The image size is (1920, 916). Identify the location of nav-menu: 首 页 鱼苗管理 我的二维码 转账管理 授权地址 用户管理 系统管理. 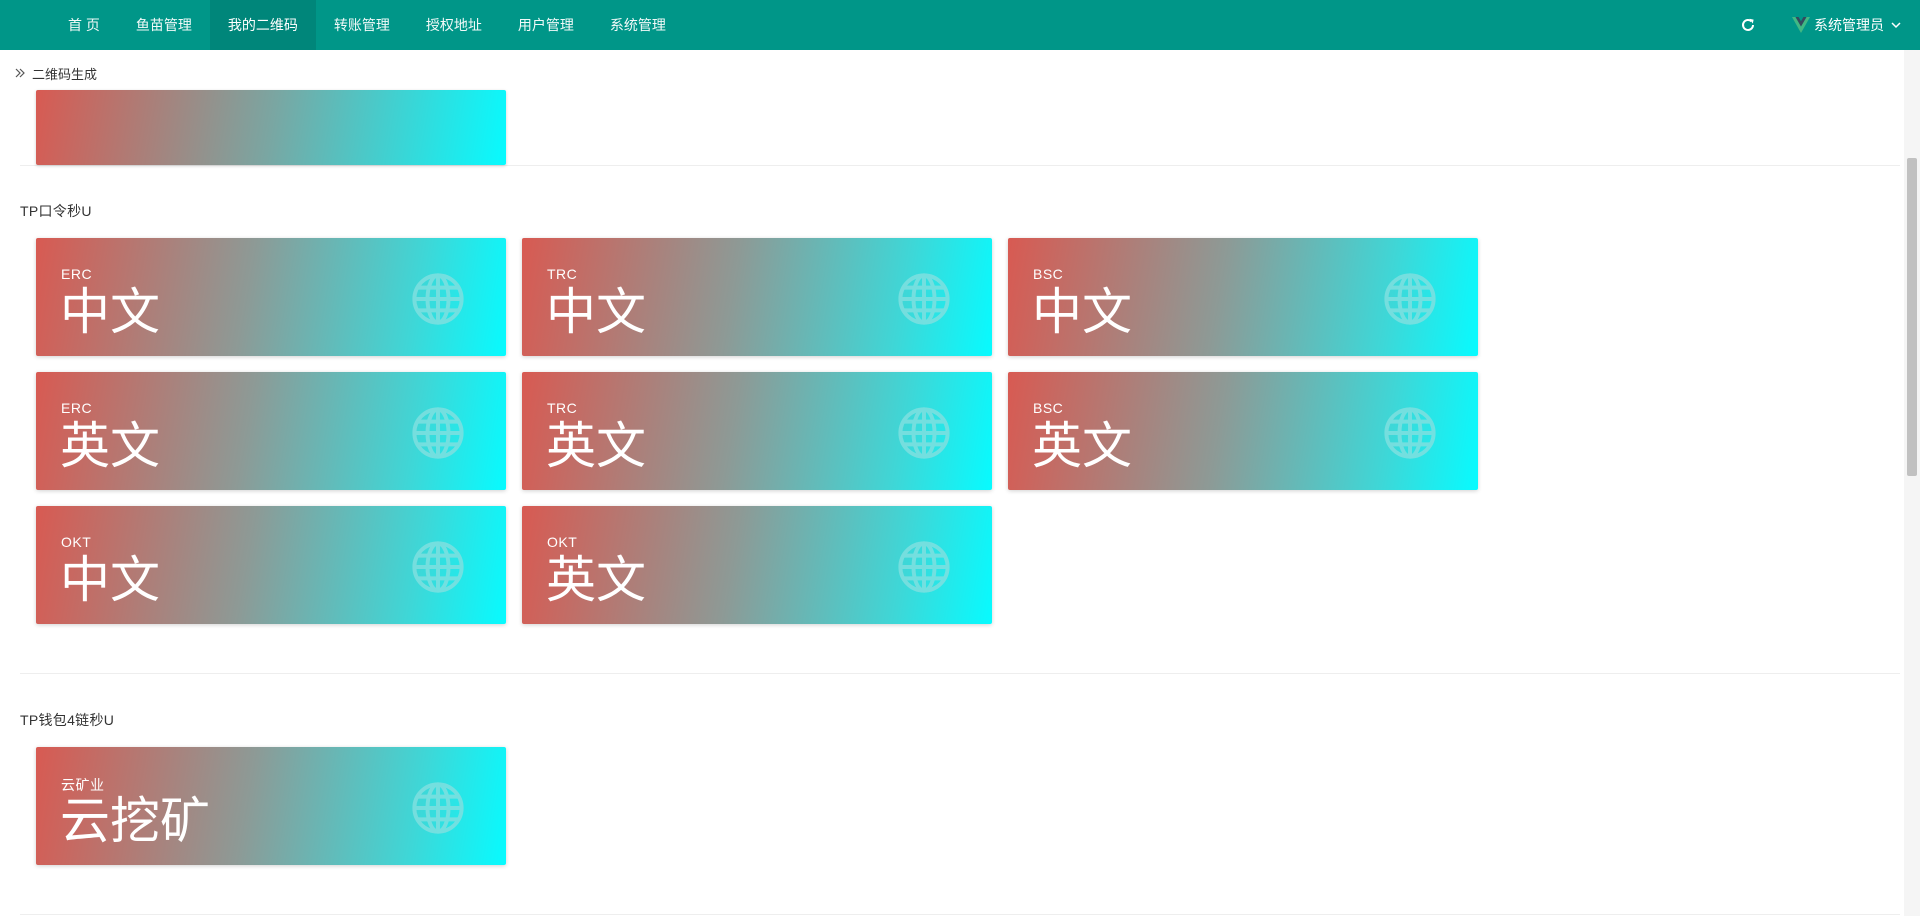
(367, 25).